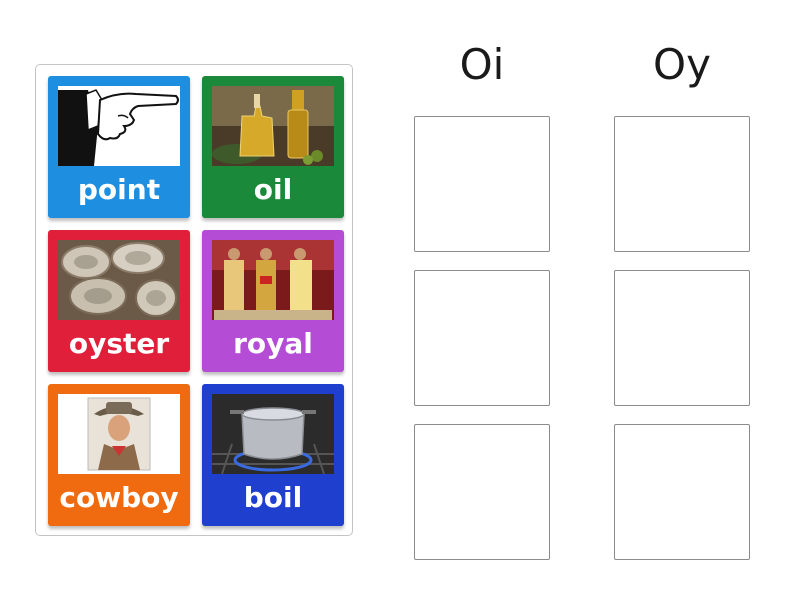 This screenshot has width=800, height=600. Describe the element at coordinates (273, 189) in the screenshot. I see `card-word: oil` at that location.